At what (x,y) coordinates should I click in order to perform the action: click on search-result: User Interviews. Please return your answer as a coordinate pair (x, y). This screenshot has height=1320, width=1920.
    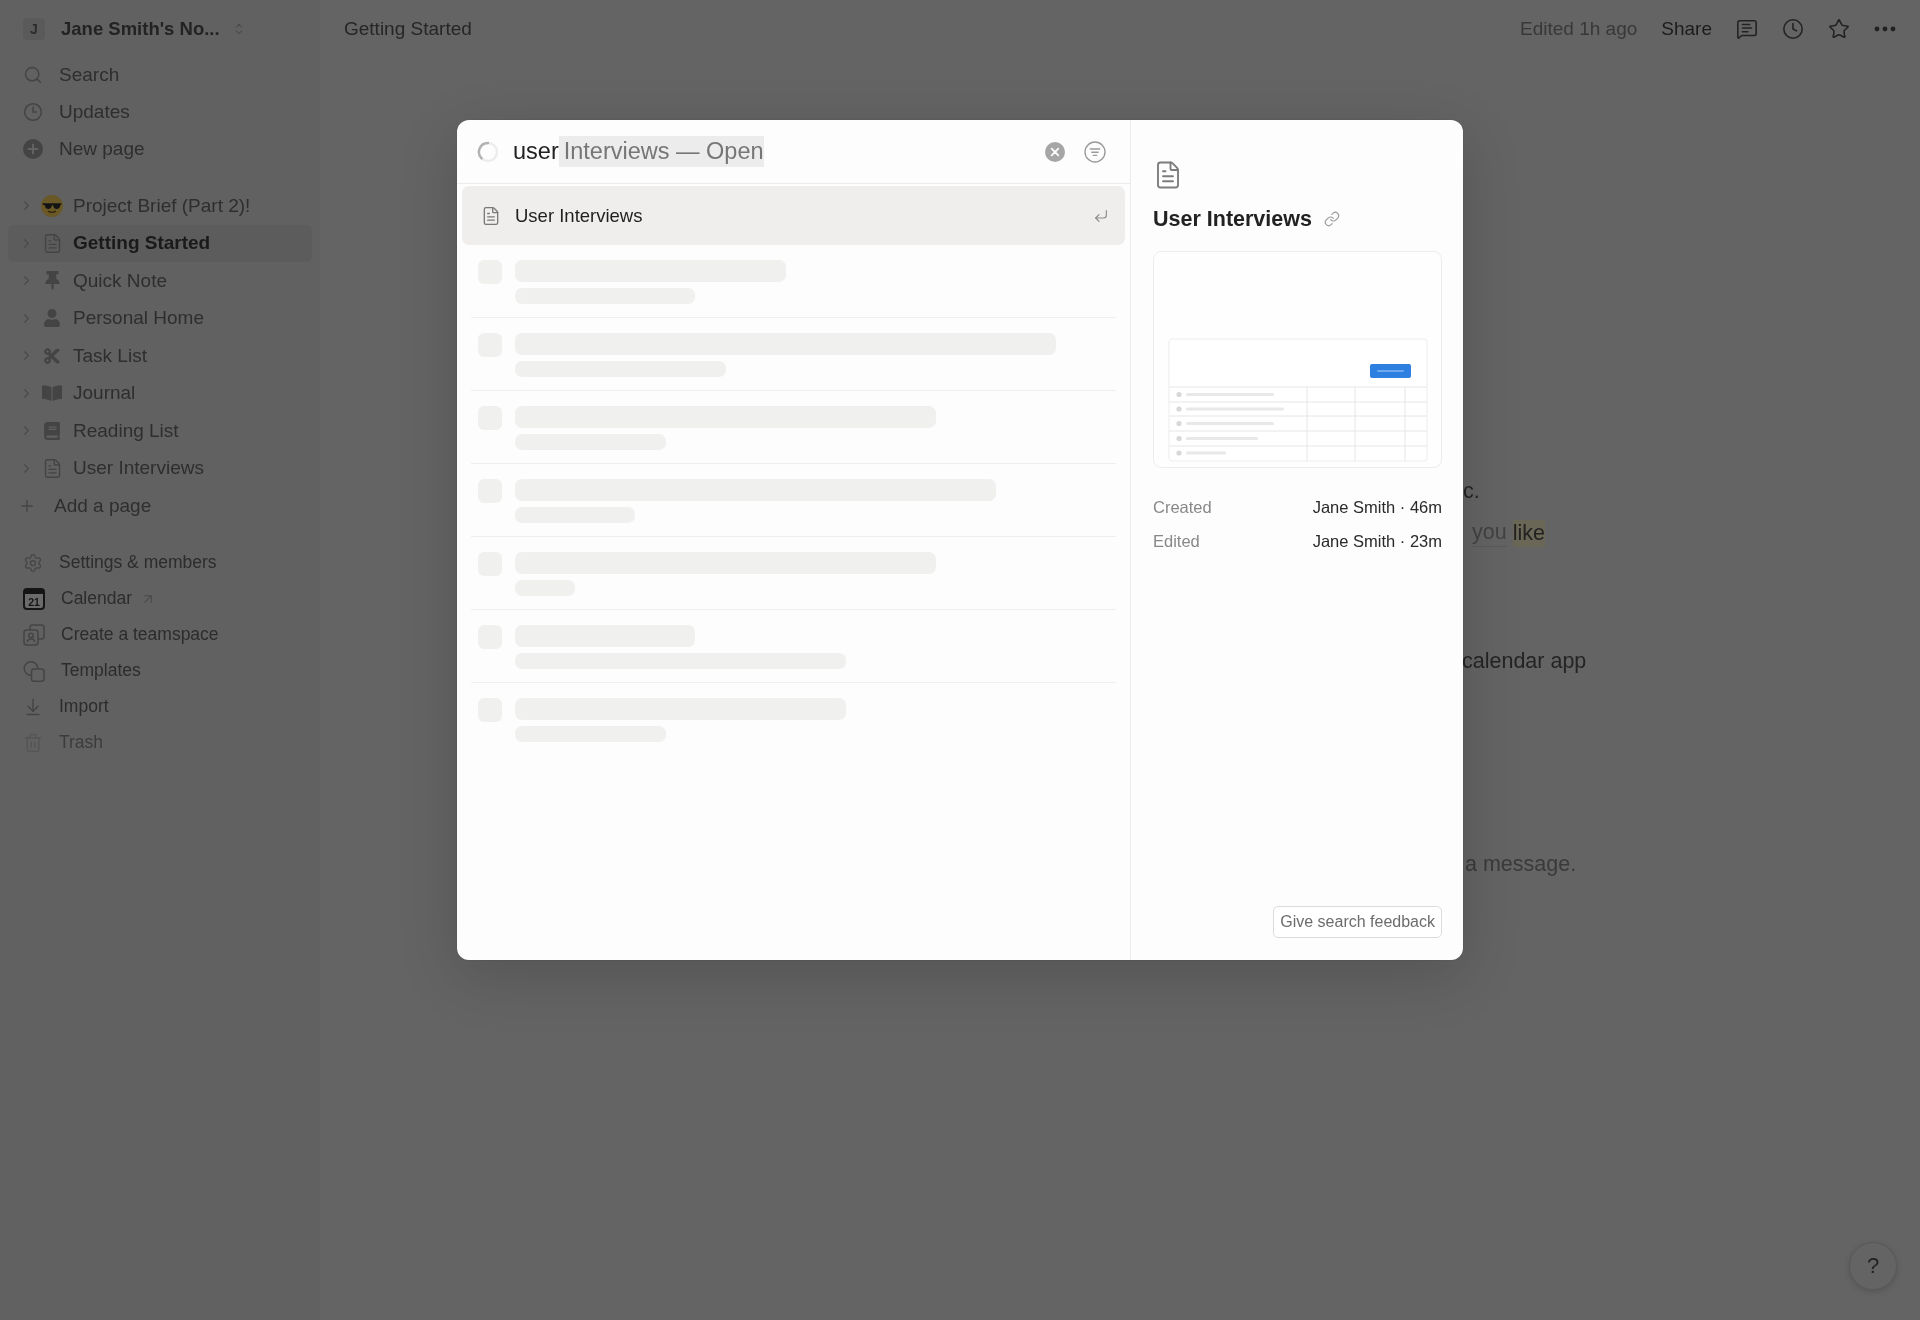
    Looking at the image, I should click on (793, 215).